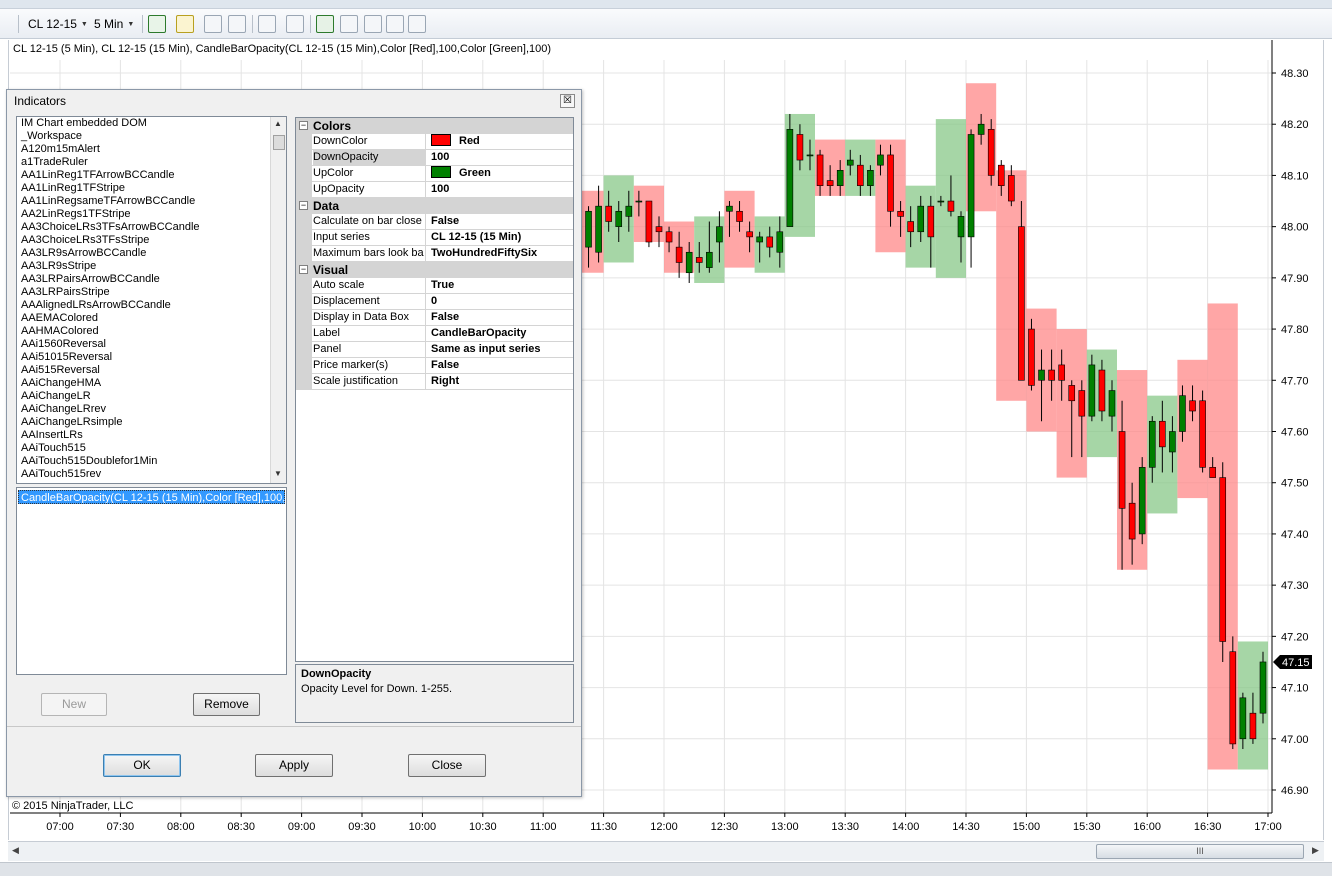 This screenshot has height=876, width=1332. I want to click on scroll-down-icon: ▼, so click(278, 473).